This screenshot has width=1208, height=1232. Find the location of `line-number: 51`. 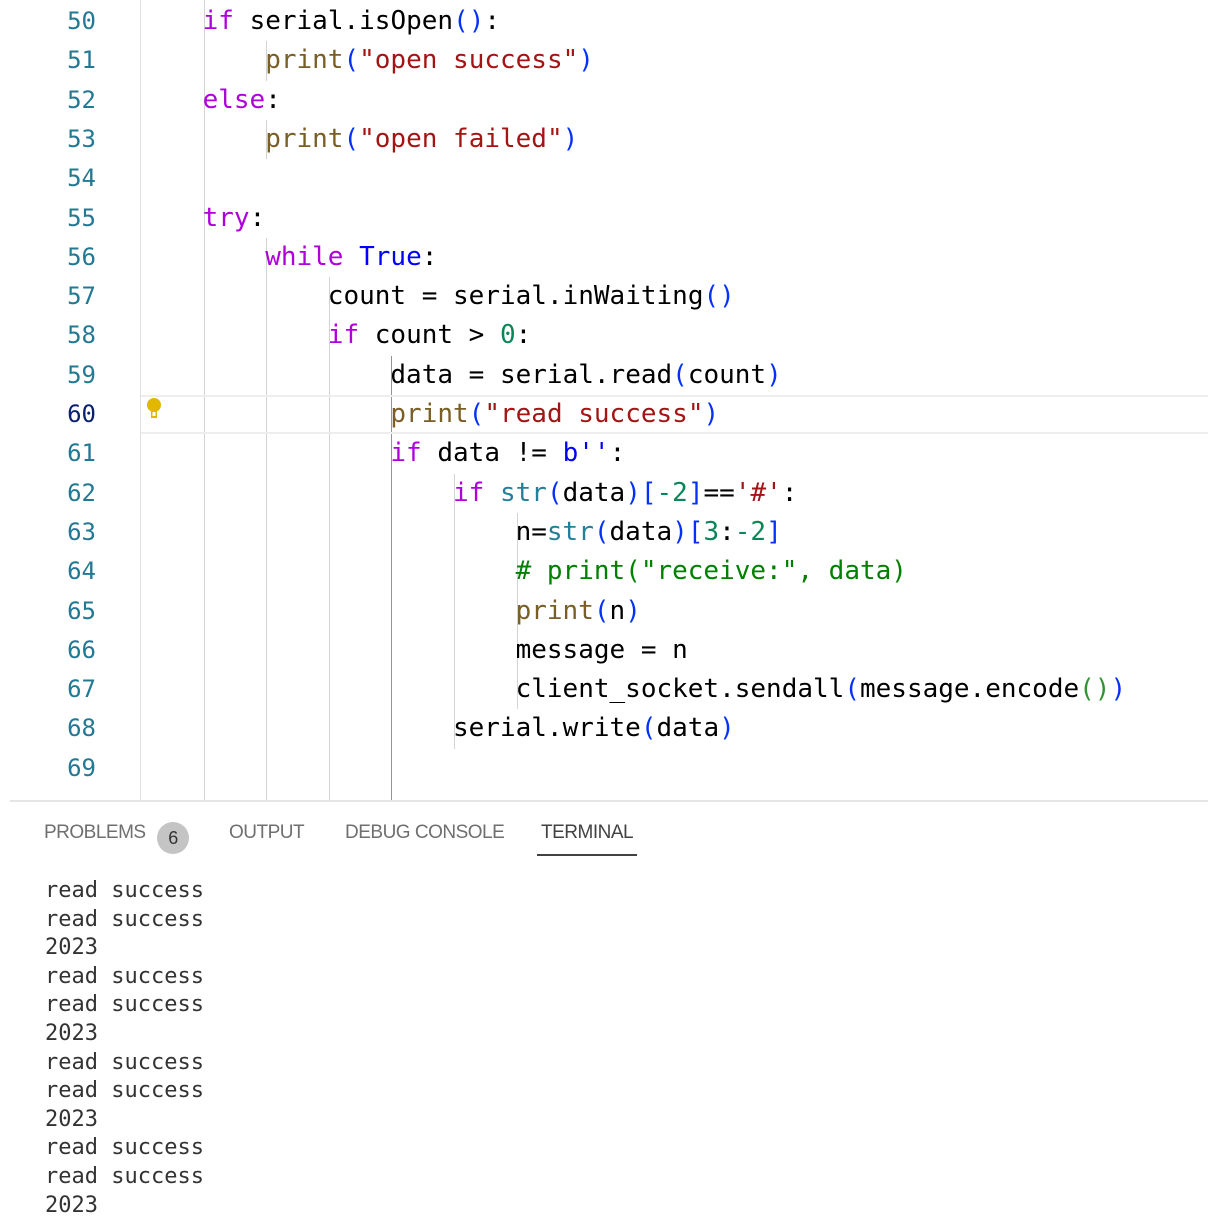

line-number: 51 is located at coordinates (81, 60).